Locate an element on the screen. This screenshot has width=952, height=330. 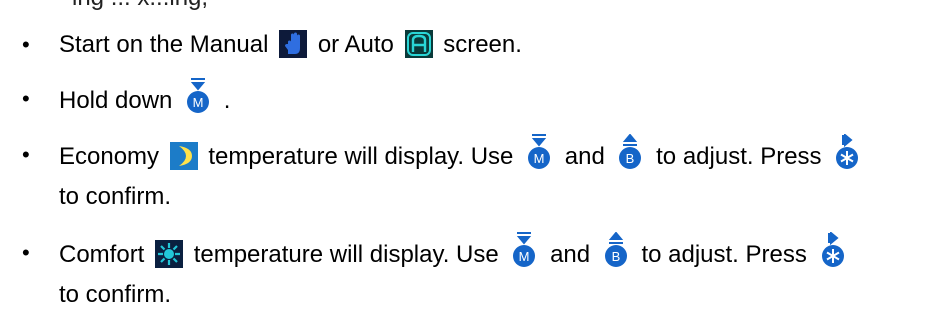
item-text: Hold down M . is located at coordinates (144, 100).